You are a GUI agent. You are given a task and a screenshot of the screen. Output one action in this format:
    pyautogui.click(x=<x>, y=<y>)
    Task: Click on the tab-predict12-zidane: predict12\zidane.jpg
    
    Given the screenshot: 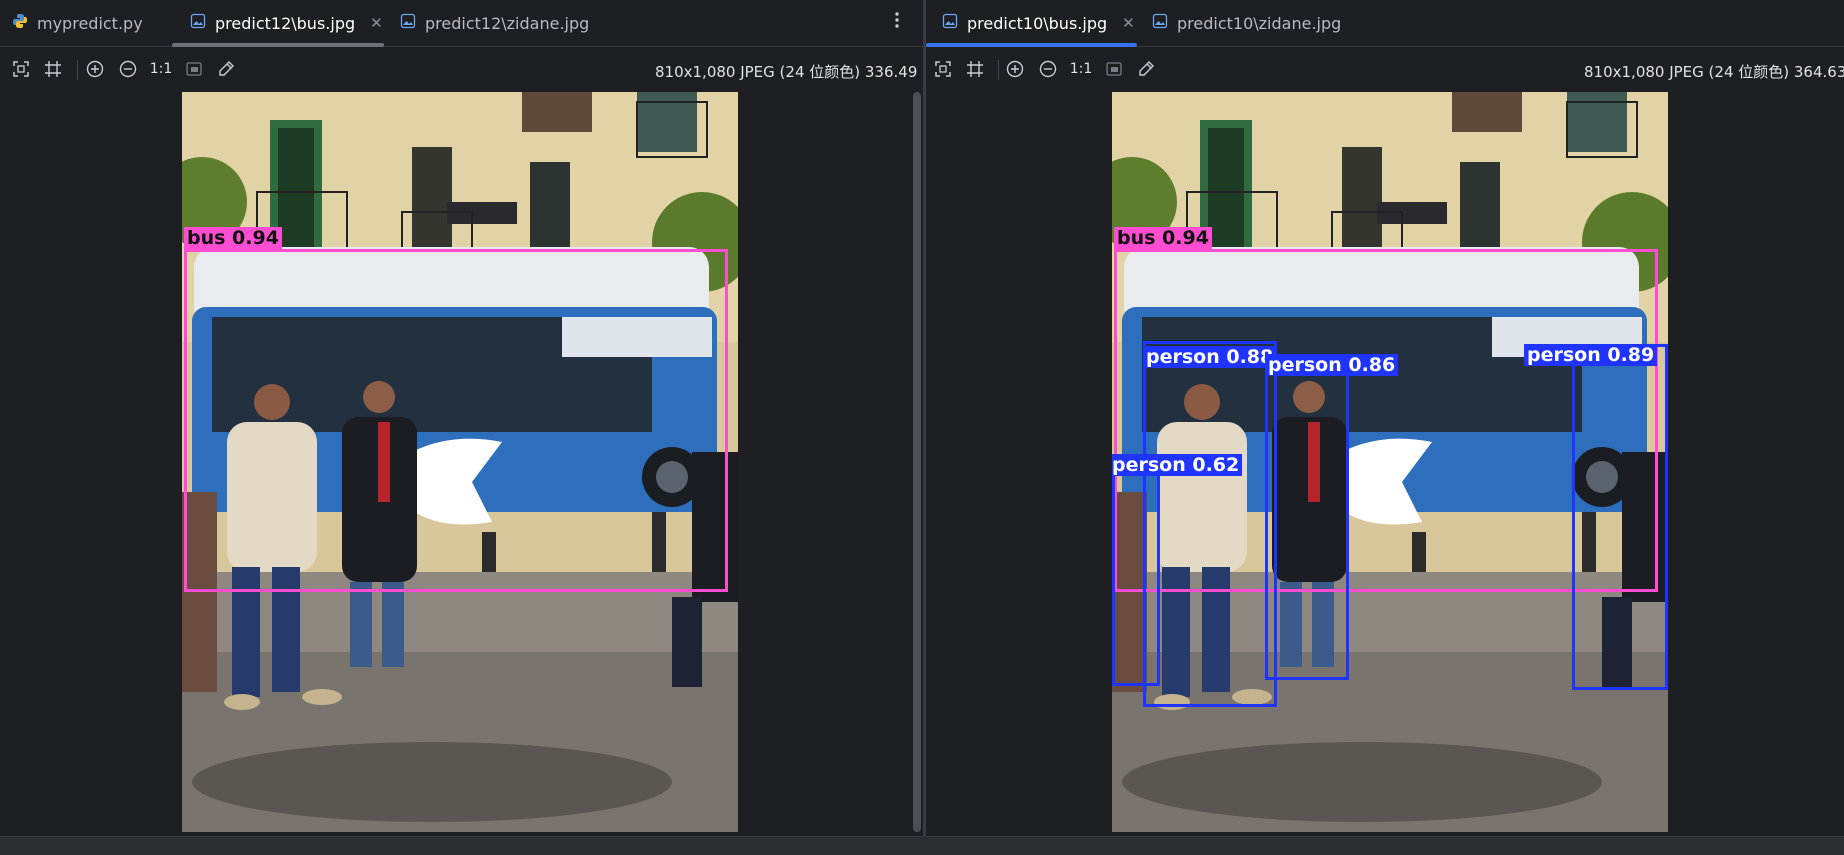 What is the action you would take?
    pyautogui.click(x=494, y=23)
    